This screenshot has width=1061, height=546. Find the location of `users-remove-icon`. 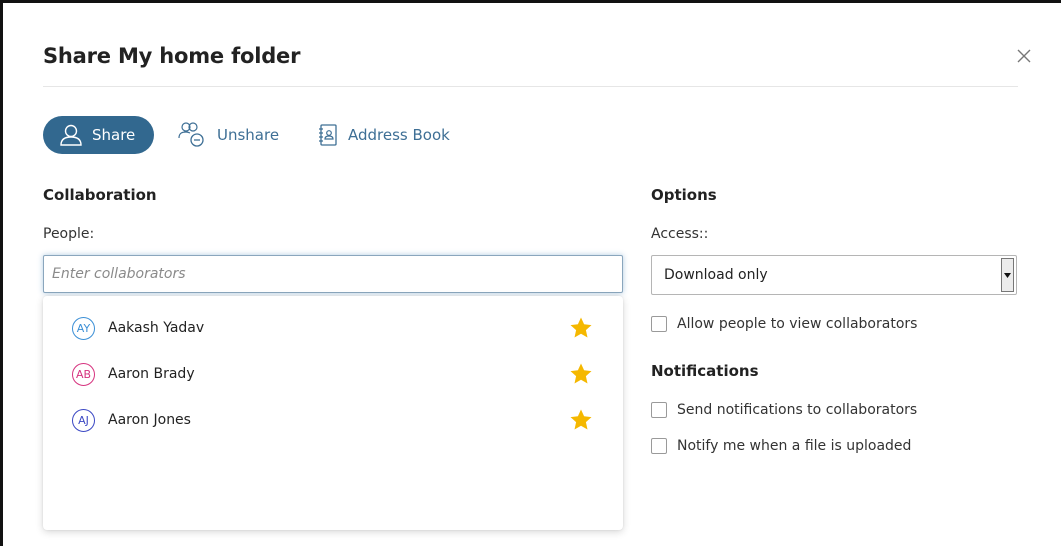

users-remove-icon is located at coordinates (191, 134).